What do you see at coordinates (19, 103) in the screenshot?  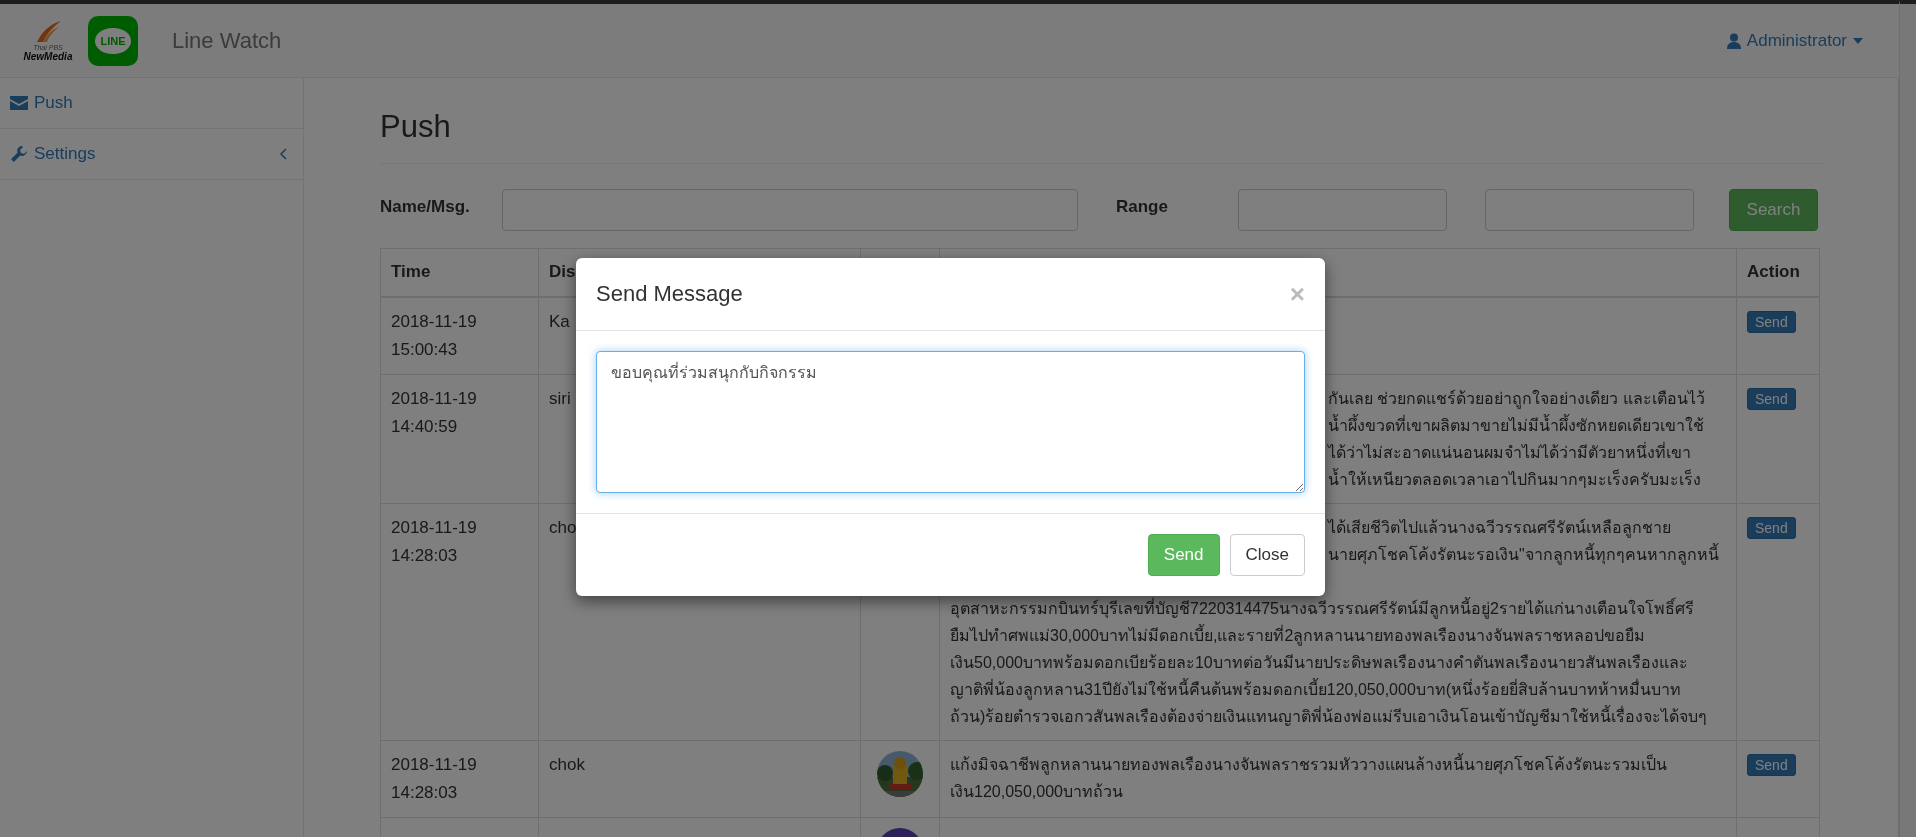 I see `envelope-icon` at bounding box center [19, 103].